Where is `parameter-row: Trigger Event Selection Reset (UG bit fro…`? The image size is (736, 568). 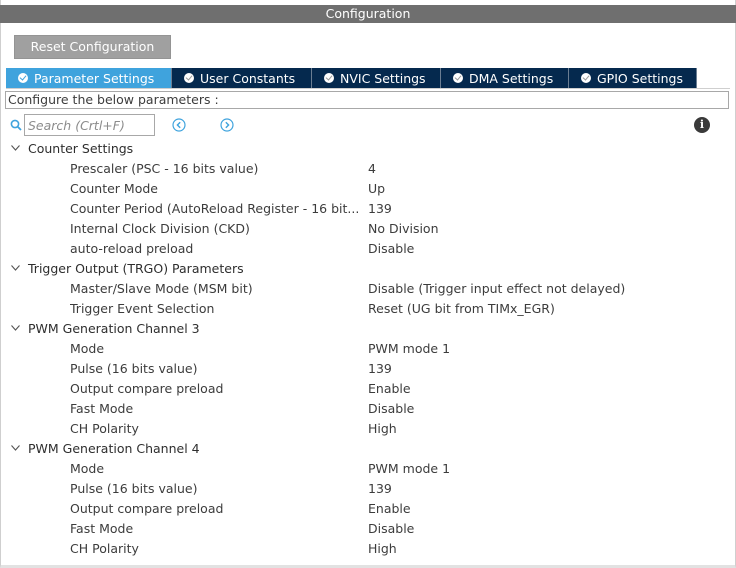 parameter-row: Trigger Event Selection Reset (UG bit fro… is located at coordinates (368, 309).